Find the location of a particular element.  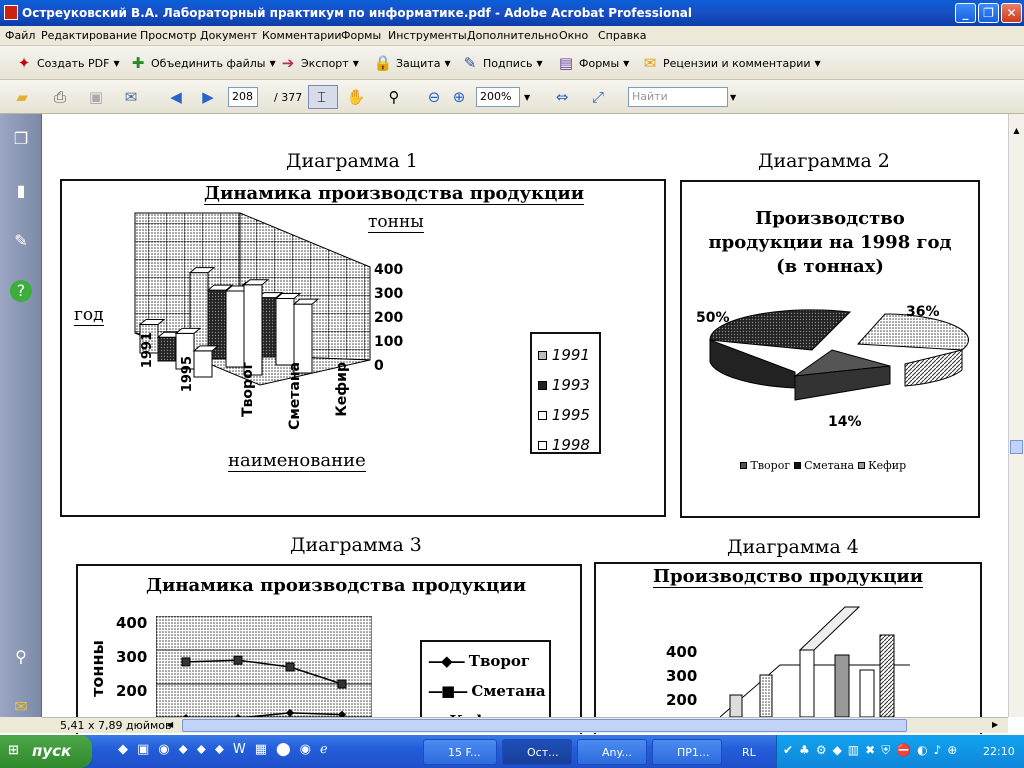

prev-page-button: ◀ is located at coordinates (177, 97).